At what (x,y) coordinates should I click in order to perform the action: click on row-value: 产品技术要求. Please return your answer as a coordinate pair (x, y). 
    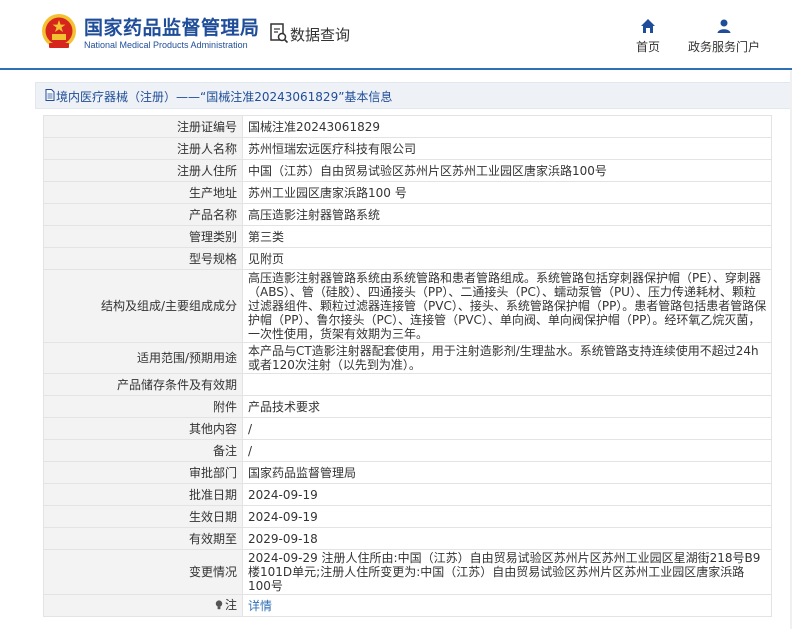
    Looking at the image, I should click on (507, 406).